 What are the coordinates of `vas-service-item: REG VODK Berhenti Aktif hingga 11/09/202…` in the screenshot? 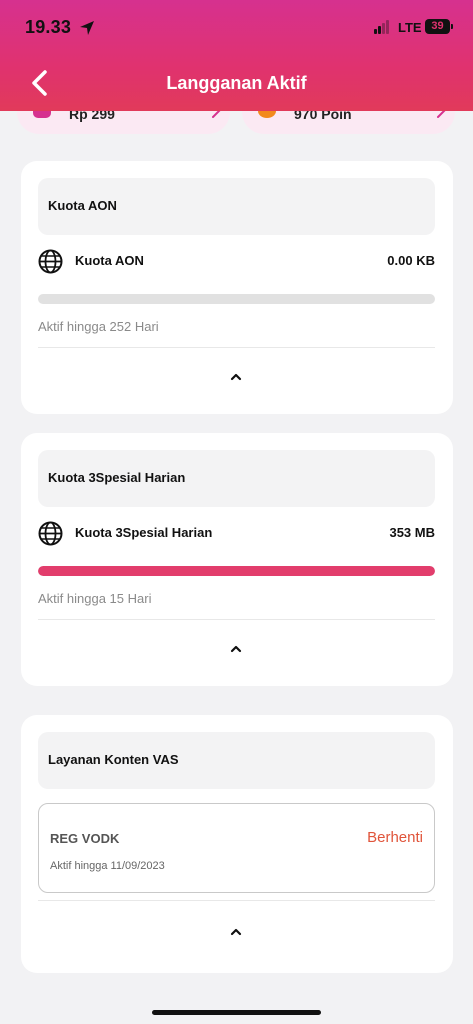 It's located at (236, 848).